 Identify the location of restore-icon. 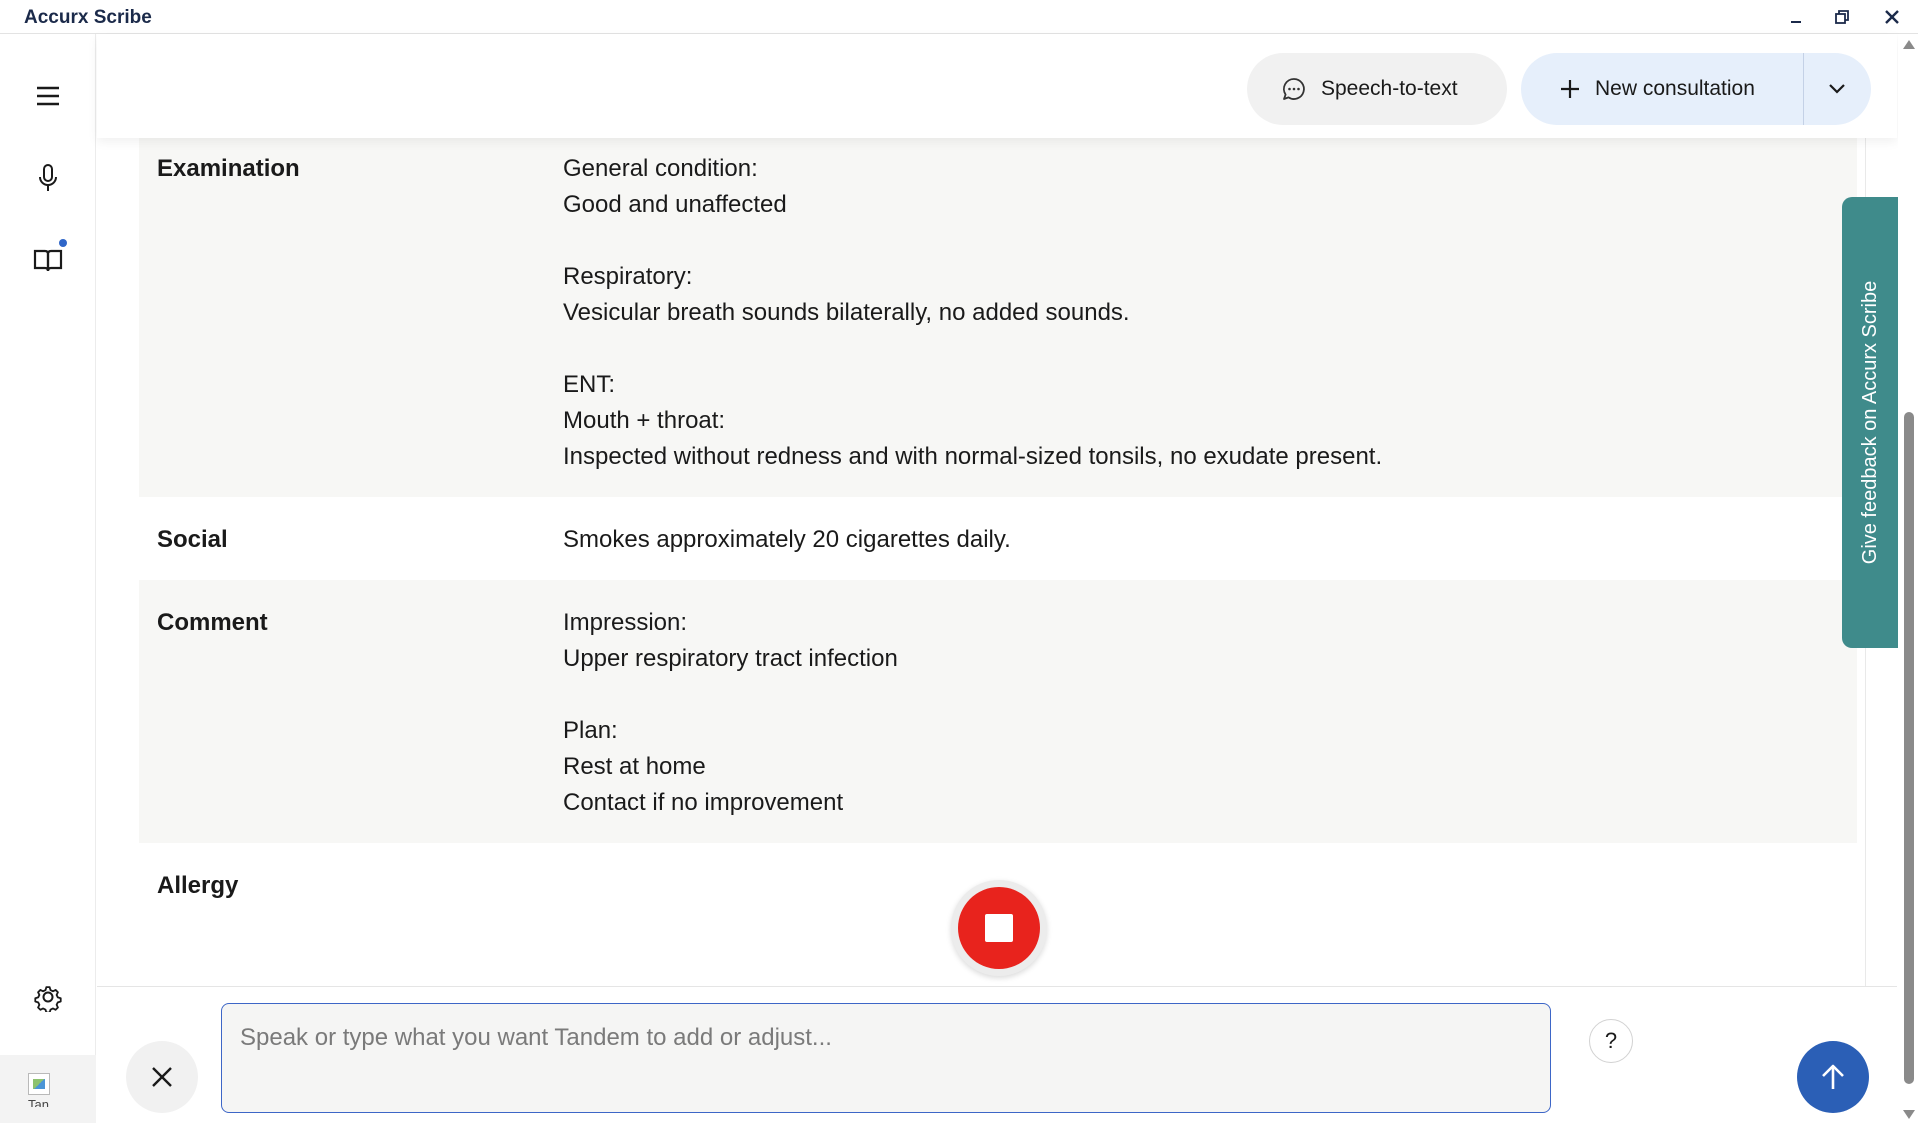
(1842, 17).